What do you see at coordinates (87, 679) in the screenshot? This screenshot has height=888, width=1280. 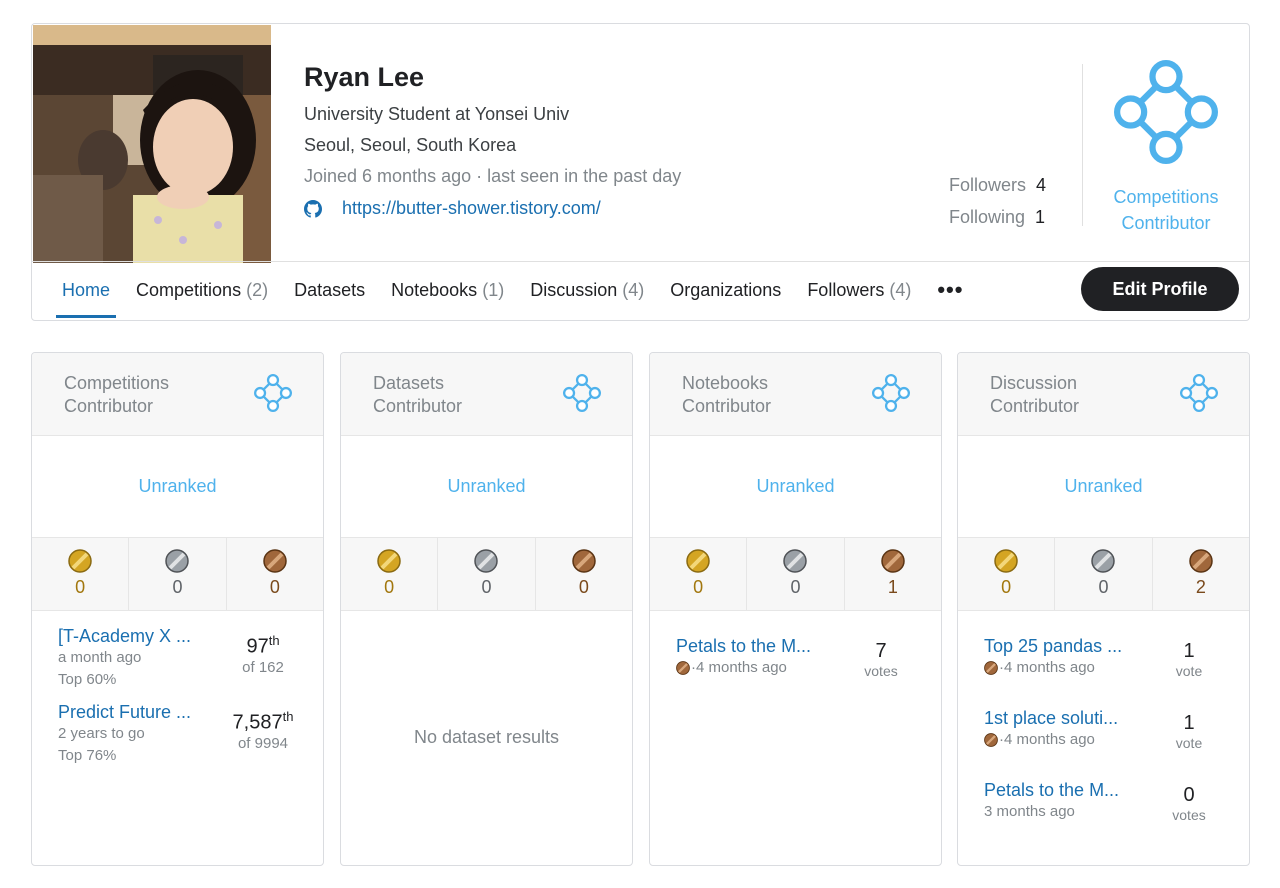 I see `competition-top-percent: Top 60%` at bounding box center [87, 679].